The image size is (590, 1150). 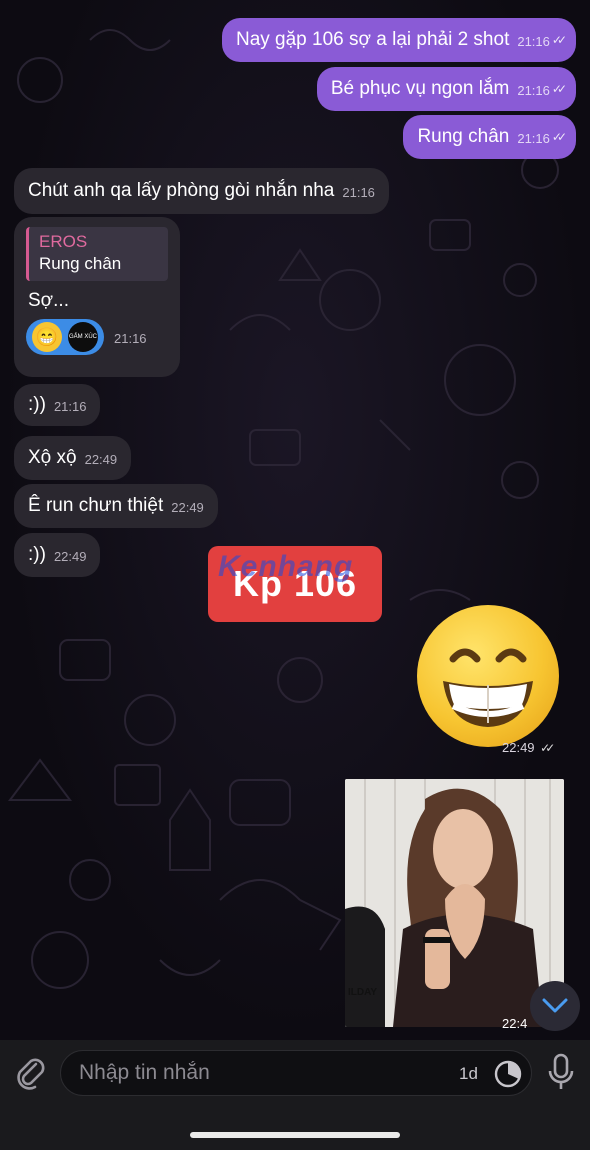 I want to click on grin-face-icon, so click(x=488, y=687).